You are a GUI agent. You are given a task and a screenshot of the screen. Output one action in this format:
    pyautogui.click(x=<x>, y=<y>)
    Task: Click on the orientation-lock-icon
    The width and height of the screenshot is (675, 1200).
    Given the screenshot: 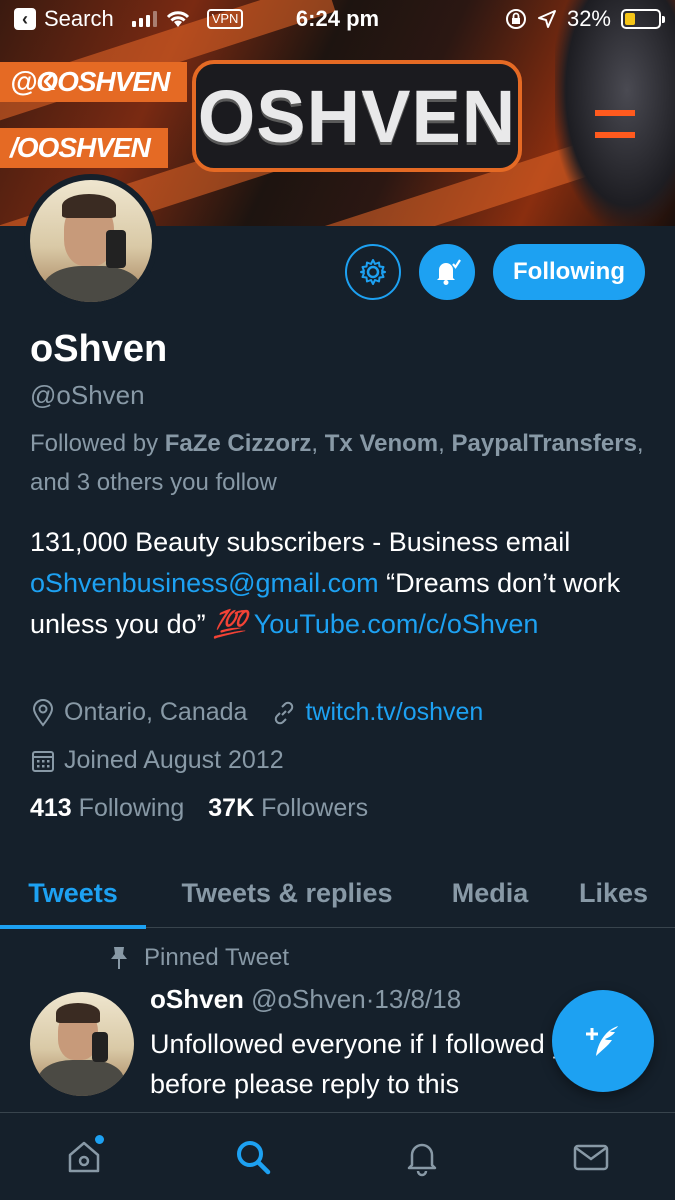 What is the action you would take?
    pyautogui.click(x=515, y=19)
    